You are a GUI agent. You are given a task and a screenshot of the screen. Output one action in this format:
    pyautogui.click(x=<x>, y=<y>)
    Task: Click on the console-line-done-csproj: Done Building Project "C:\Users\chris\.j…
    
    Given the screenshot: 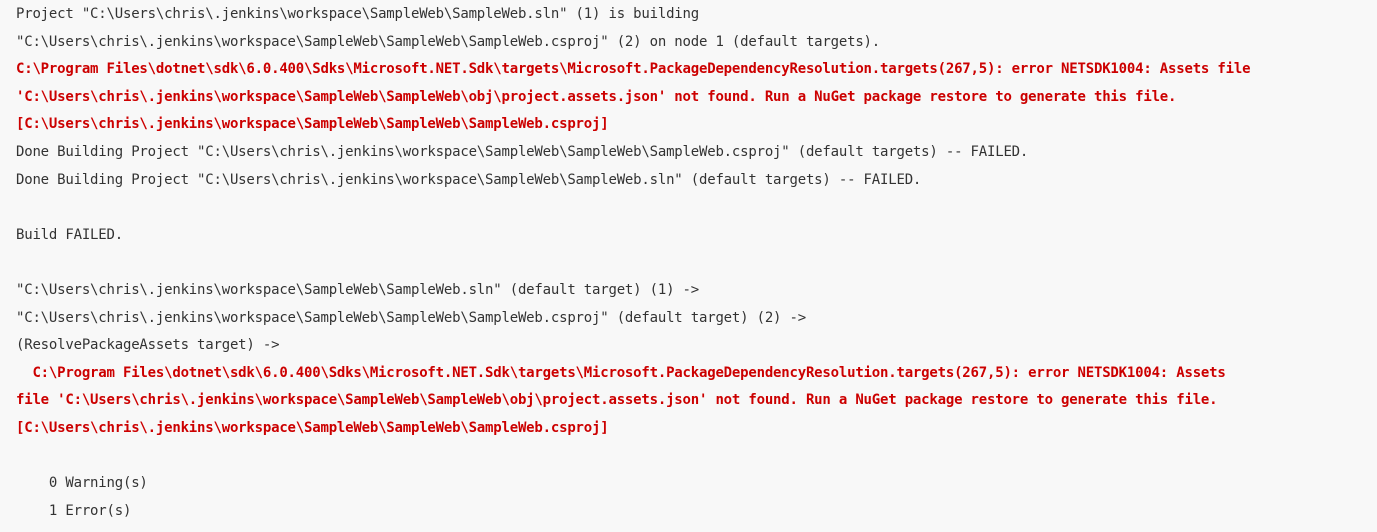 What is the action you would take?
    pyautogui.click(x=522, y=151)
    